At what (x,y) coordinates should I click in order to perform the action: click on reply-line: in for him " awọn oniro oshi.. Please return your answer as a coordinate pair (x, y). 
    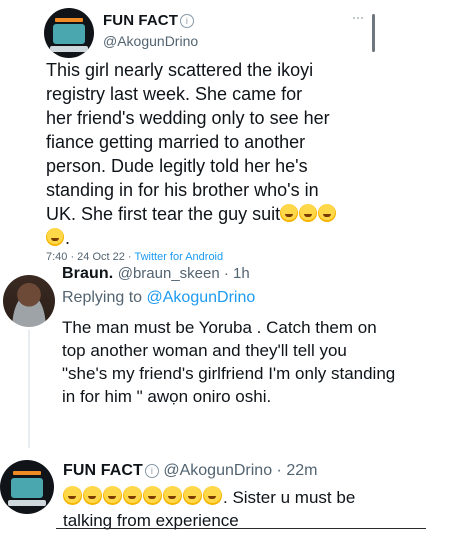
    Looking at the image, I should click on (167, 396).